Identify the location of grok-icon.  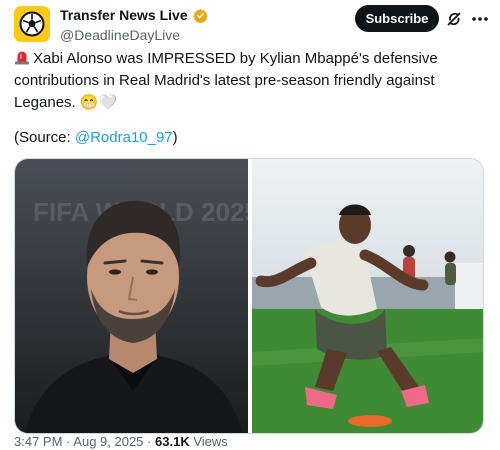
(454, 19).